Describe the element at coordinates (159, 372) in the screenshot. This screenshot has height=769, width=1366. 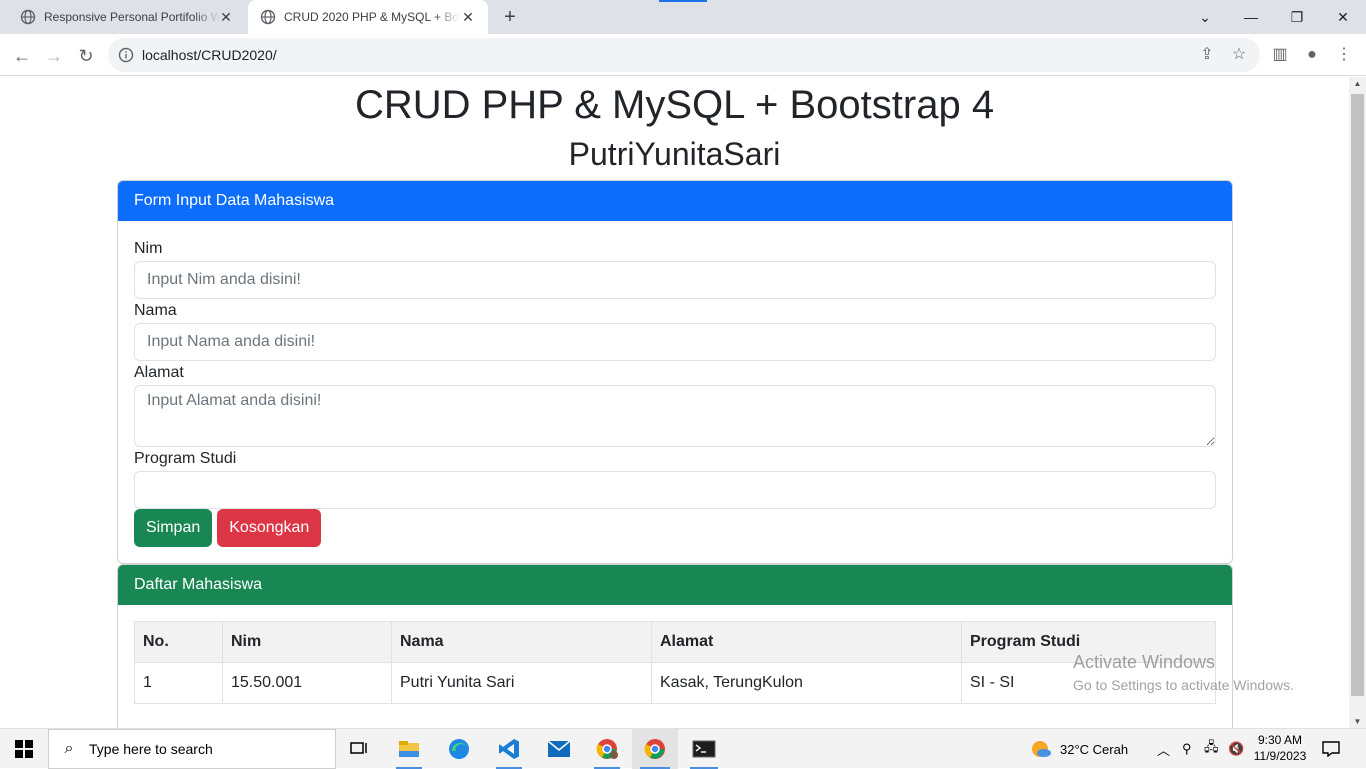
I see `alamat-label: Alamat` at that location.